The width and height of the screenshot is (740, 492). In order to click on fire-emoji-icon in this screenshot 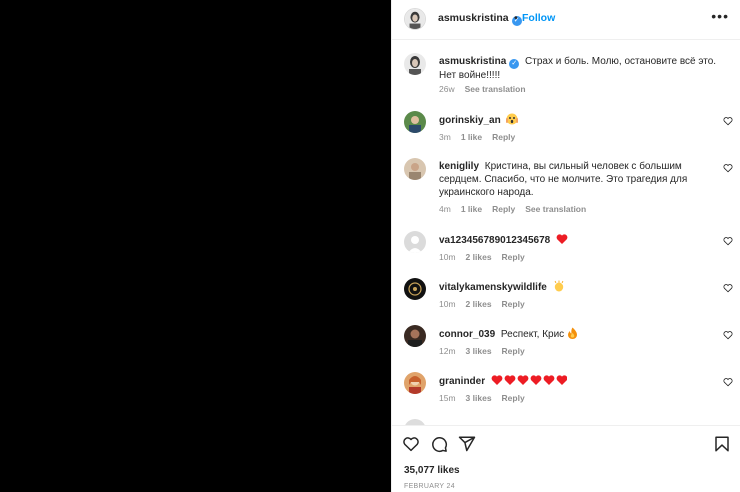, I will do `click(572, 335)`.